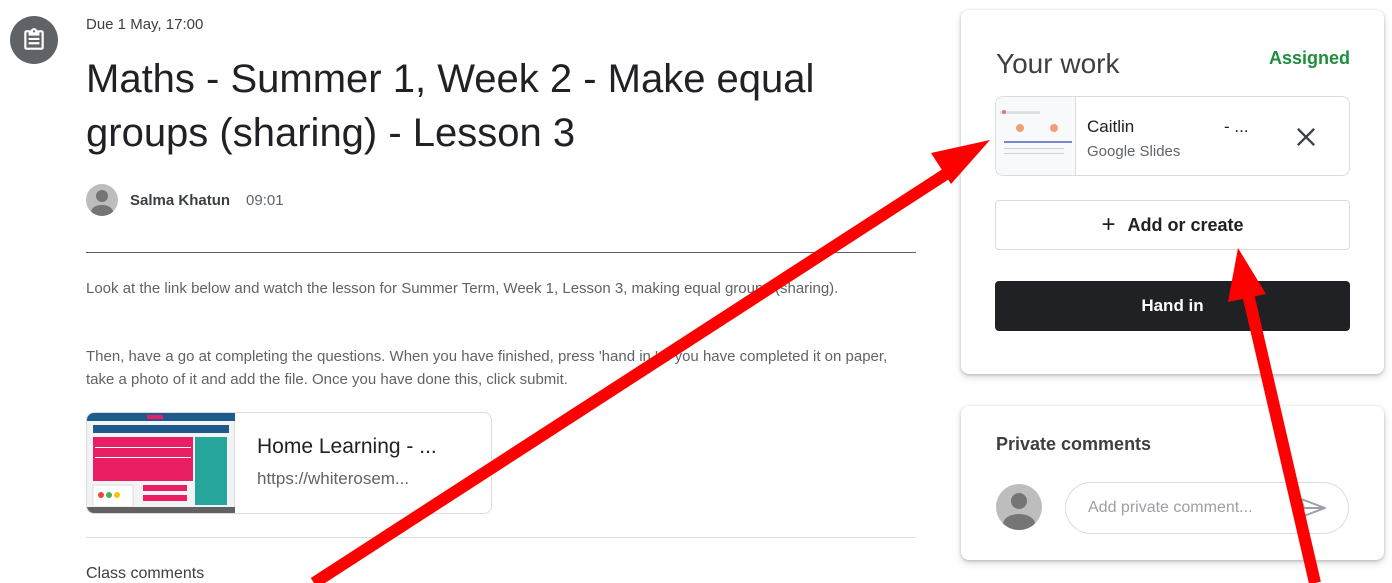 Image resolution: width=1392 pixels, height=583 pixels. Describe the element at coordinates (265, 200) in the screenshot. I see `post-time: 09:01` at that location.